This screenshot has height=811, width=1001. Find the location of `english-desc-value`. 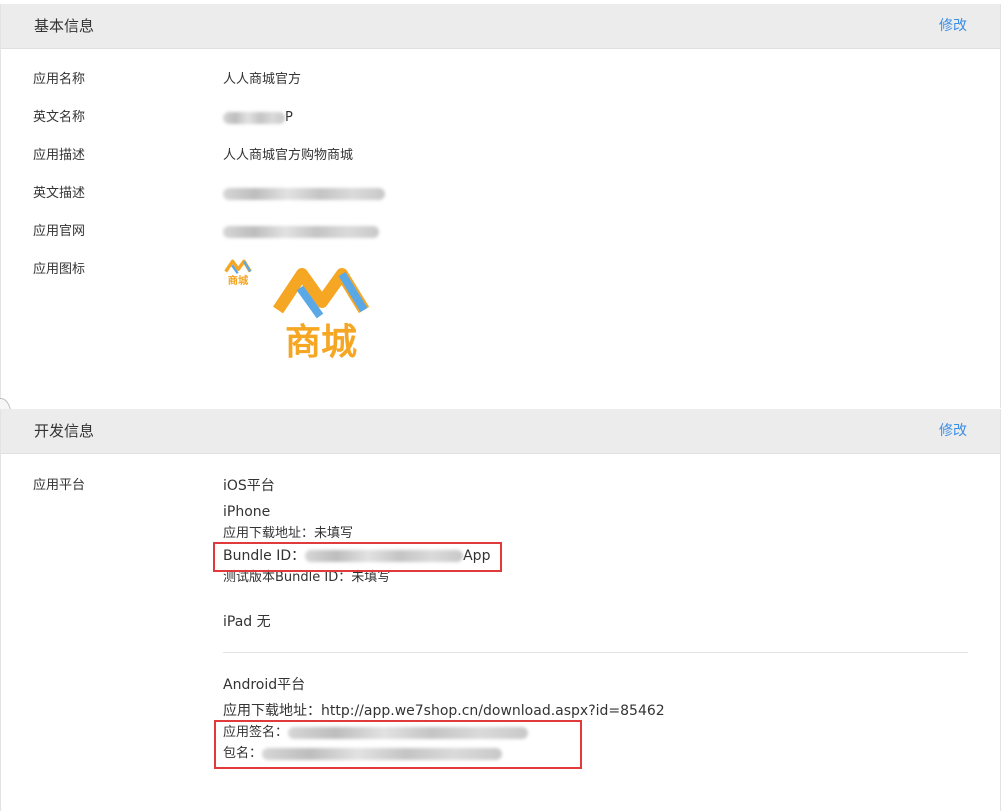

english-desc-value is located at coordinates (304, 194).